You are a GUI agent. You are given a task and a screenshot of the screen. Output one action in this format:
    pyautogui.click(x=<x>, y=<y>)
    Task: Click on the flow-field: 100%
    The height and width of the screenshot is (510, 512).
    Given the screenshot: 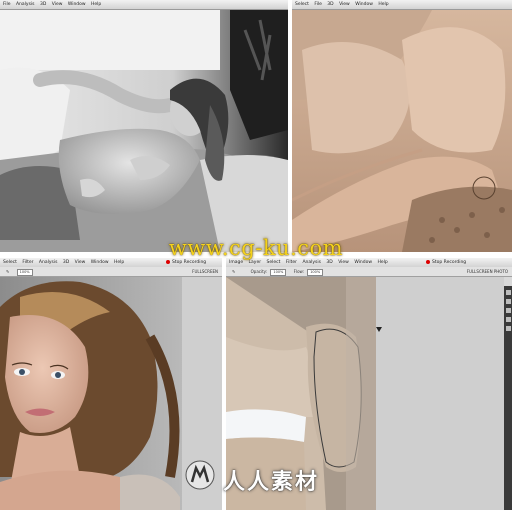 What is the action you would take?
    pyautogui.click(x=315, y=272)
    